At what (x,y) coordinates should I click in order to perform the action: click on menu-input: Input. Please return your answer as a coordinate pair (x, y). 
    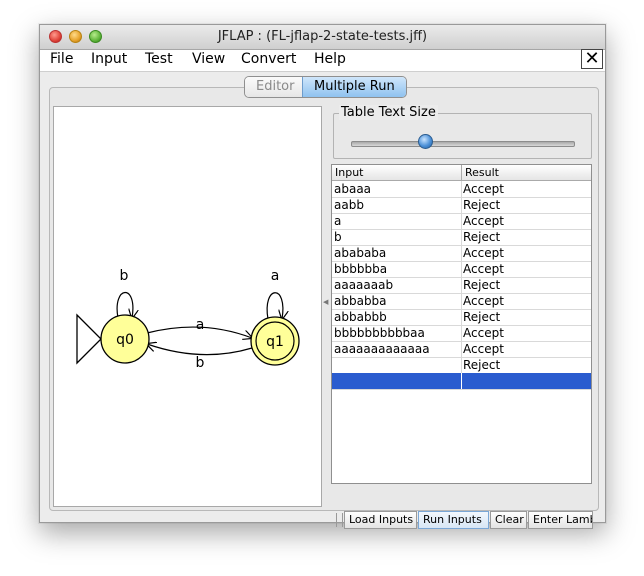
    Looking at the image, I should click on (109, 59).